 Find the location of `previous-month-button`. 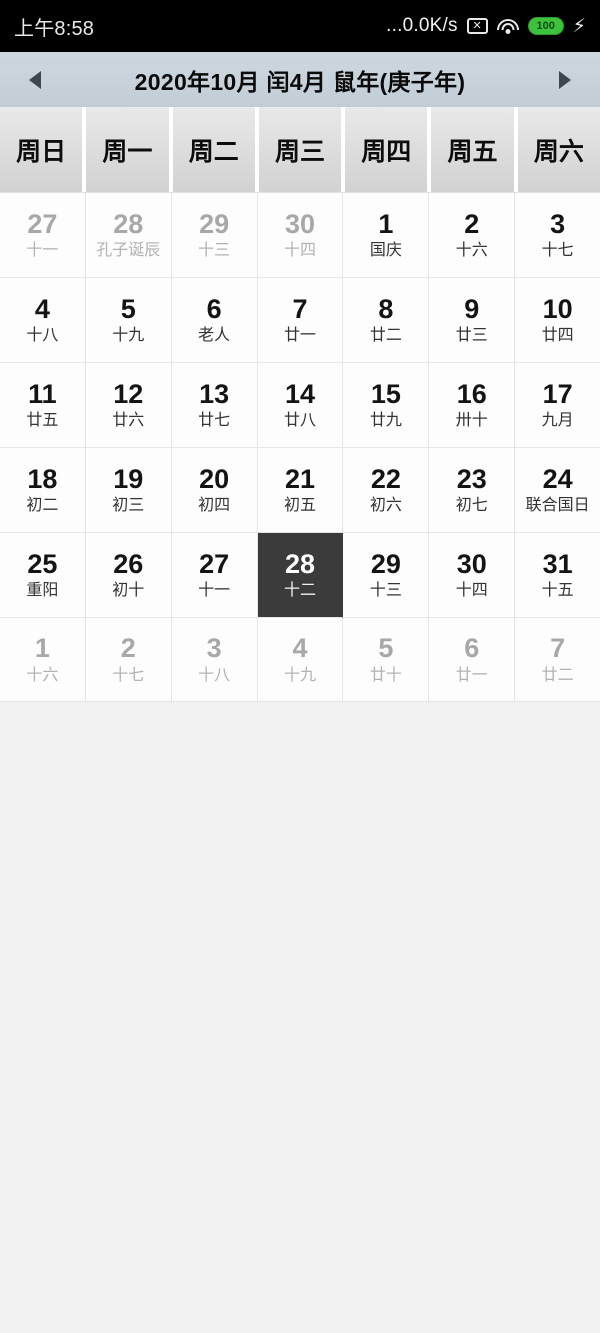

previous-month-button is located at coordinates (35, 79).